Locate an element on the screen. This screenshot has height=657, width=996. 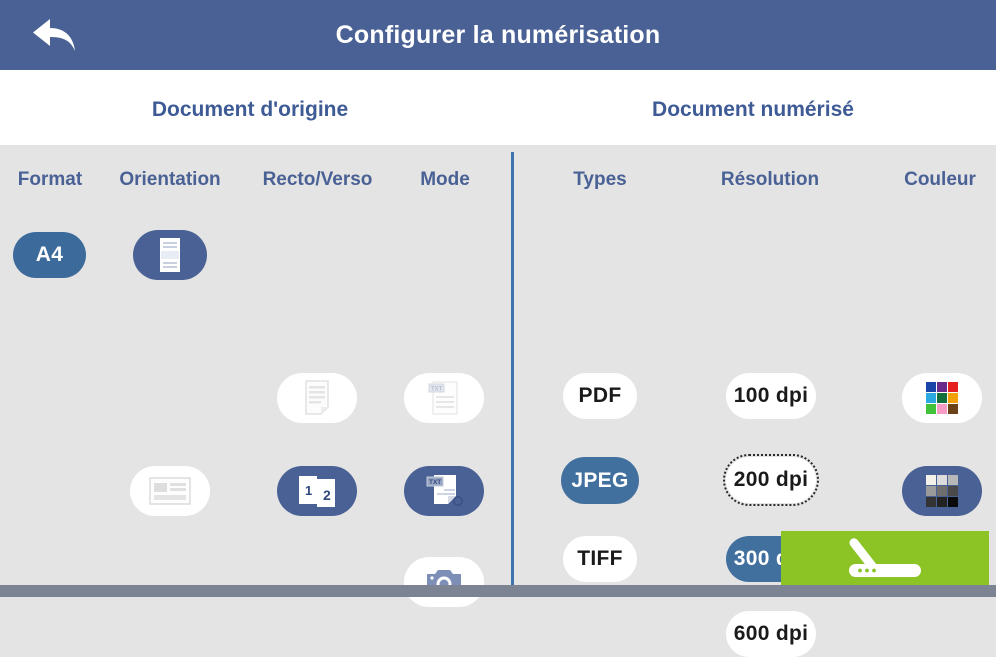
section-title-scanned: Document numérisé is located at coordinates (753, 109).